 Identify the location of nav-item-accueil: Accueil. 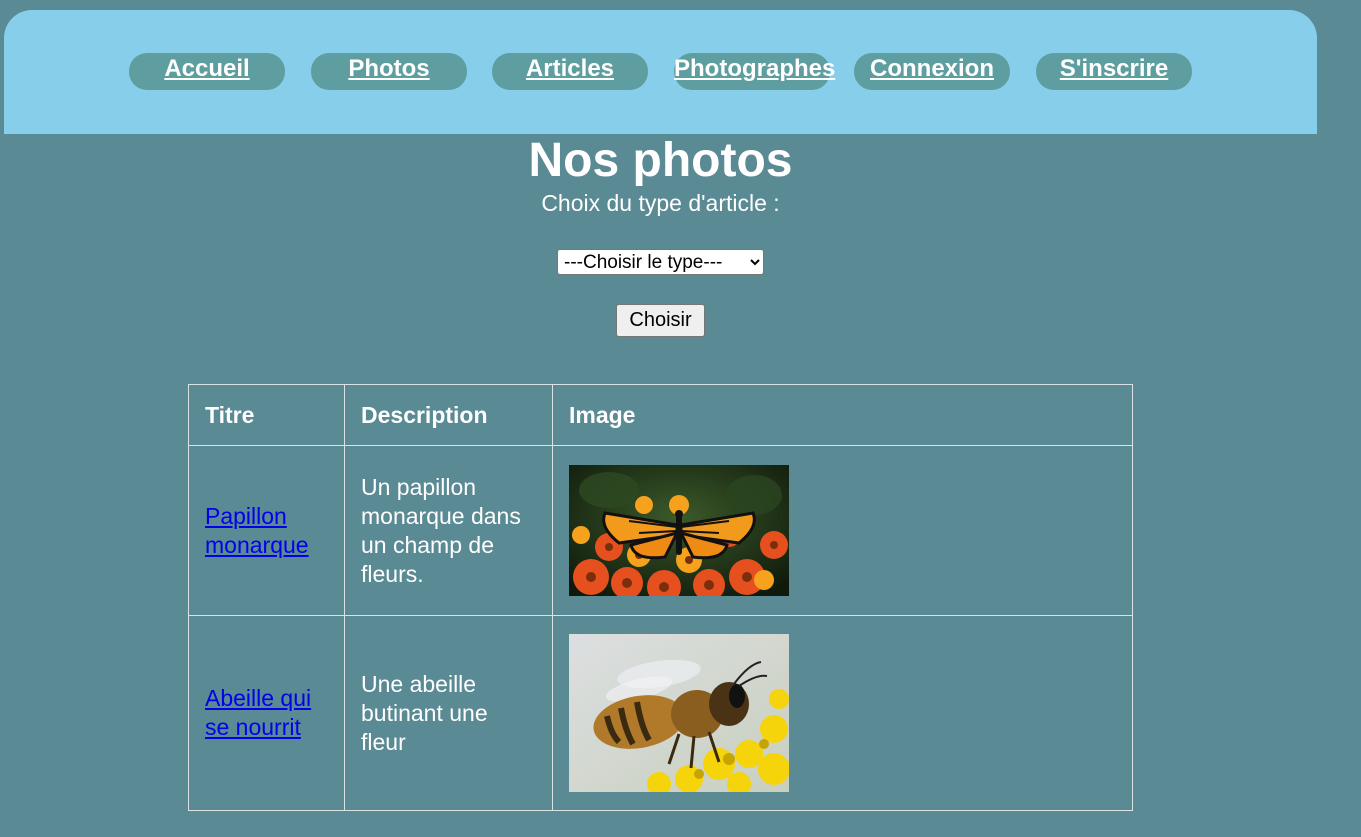
(207, 71).